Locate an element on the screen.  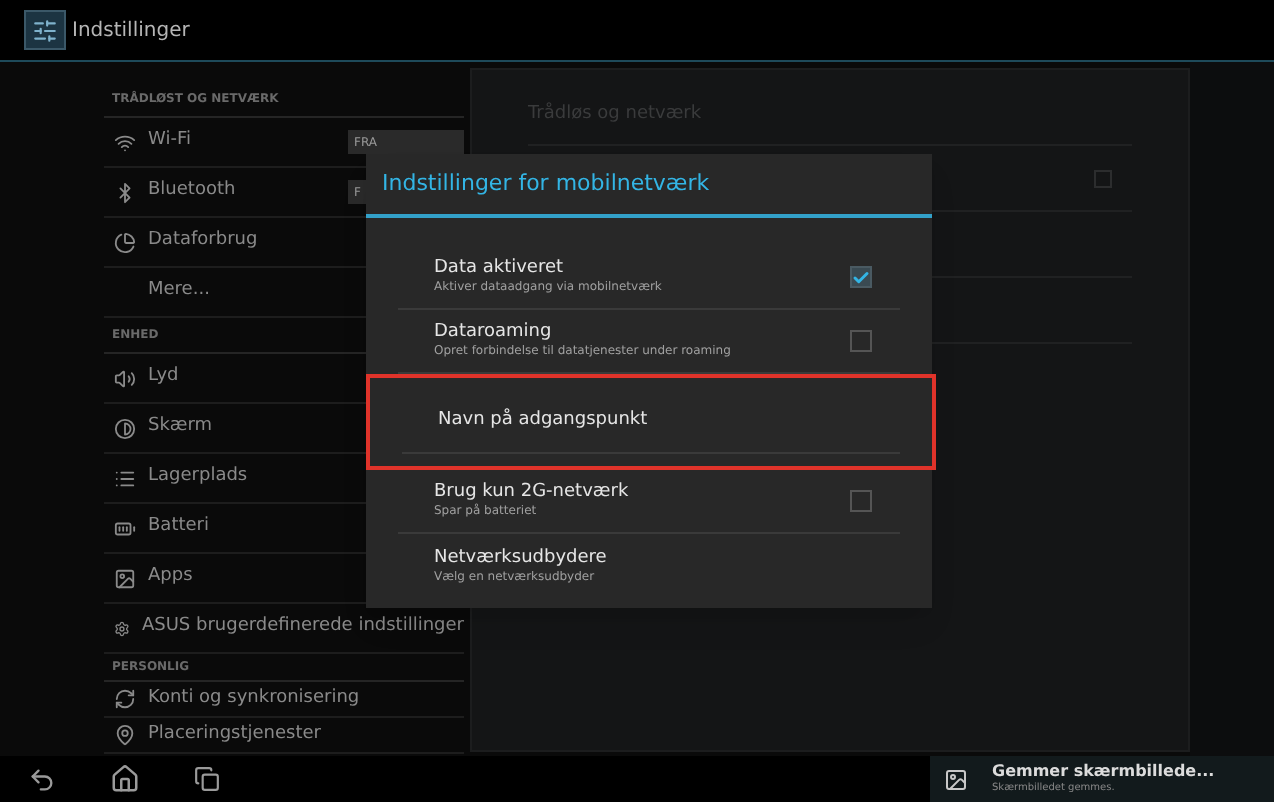
item-label: Apps is located at coordinates (170, 577).